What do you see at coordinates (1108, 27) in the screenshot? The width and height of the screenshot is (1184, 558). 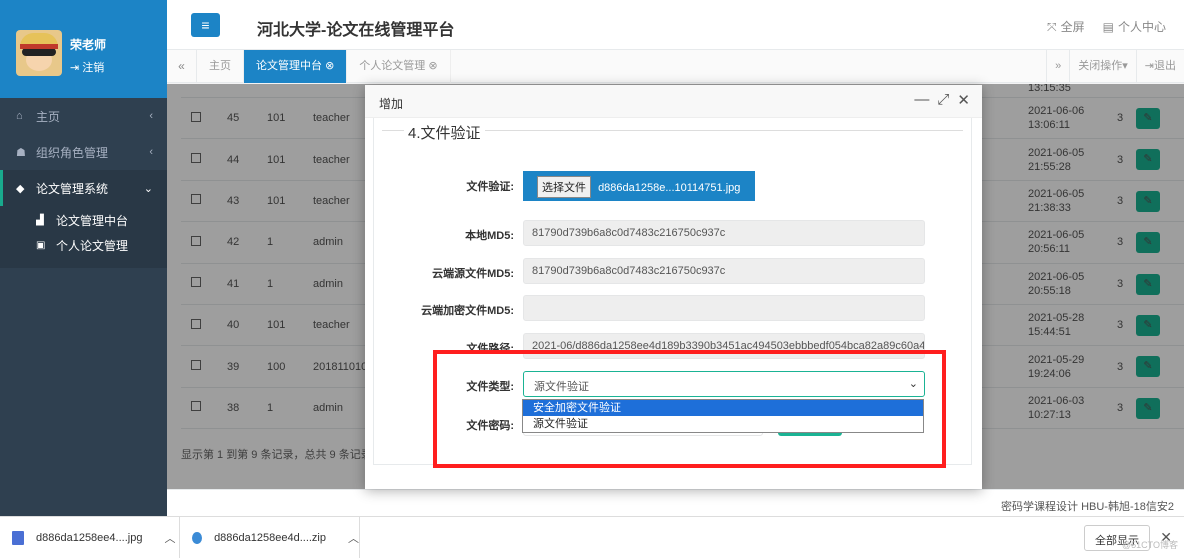 I see `id-card-icon: ▤` at bounding box center [1108, 27].